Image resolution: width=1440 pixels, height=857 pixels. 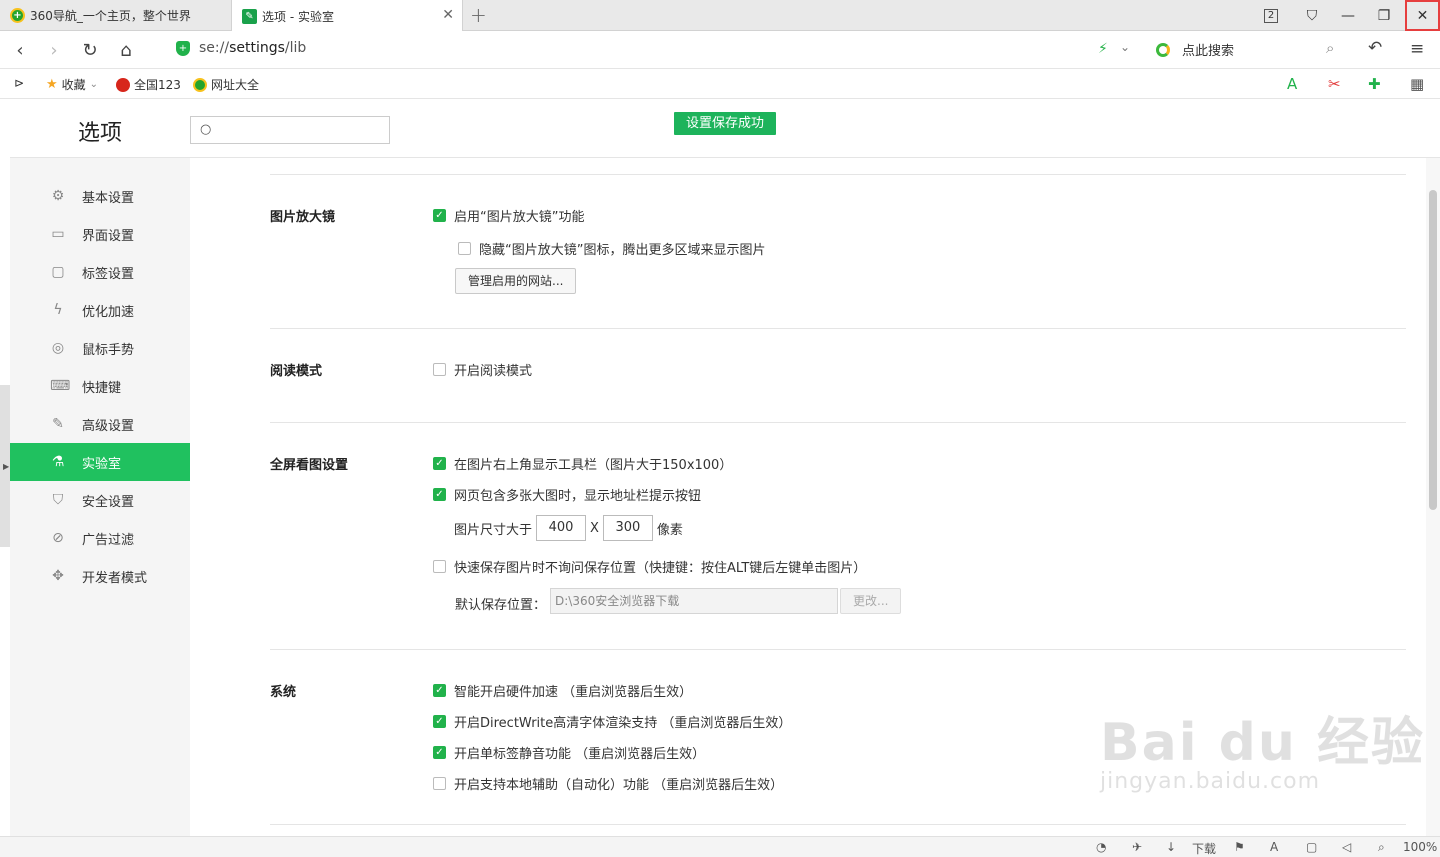 What do you see at coordinates (296, 371) in the screenshot?
I see `section-title-reading: 阅读模式` at bounding box center [296, 371].